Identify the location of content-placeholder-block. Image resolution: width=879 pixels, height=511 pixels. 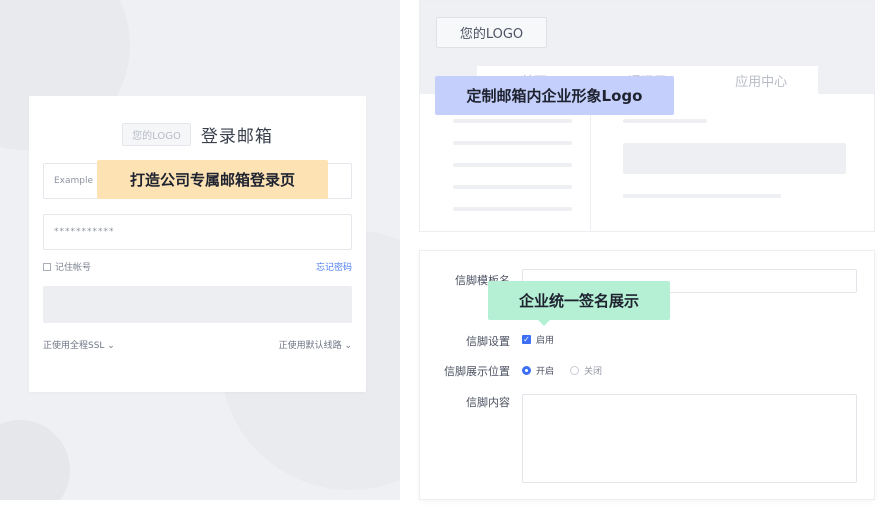
(734, 158).